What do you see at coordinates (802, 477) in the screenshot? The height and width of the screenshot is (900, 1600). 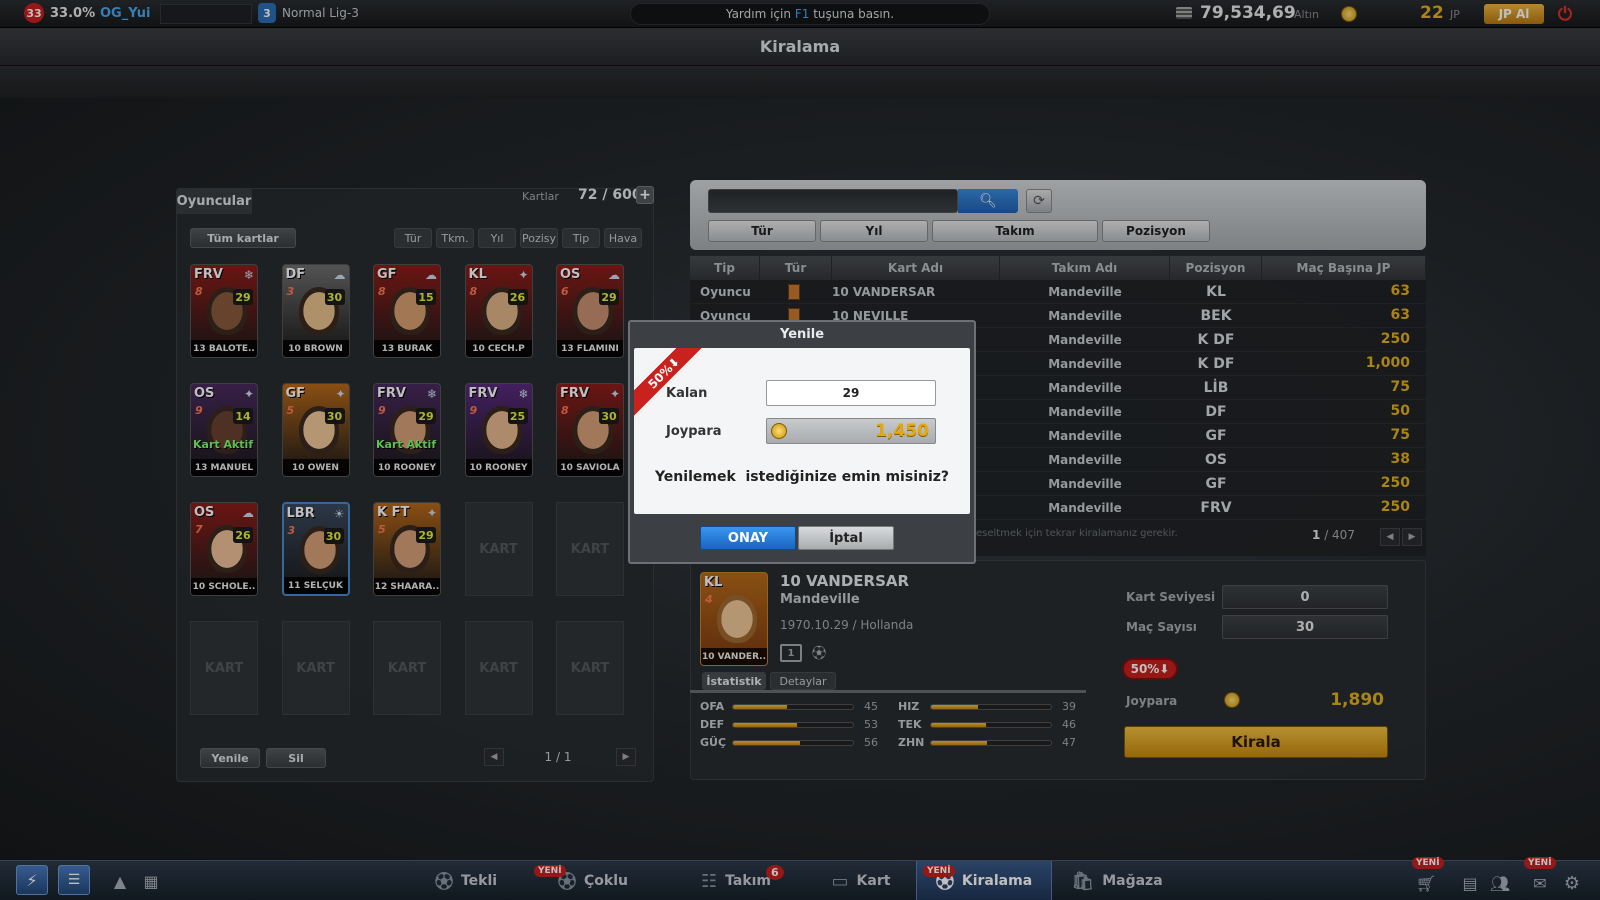 I see `confirm-question: Yenilemek istediğinize emin misiniz?` at bounding box center [802, 477].